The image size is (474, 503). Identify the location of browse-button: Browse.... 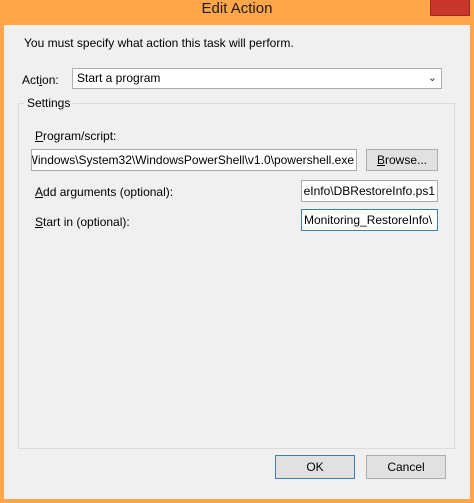
(402, 160).